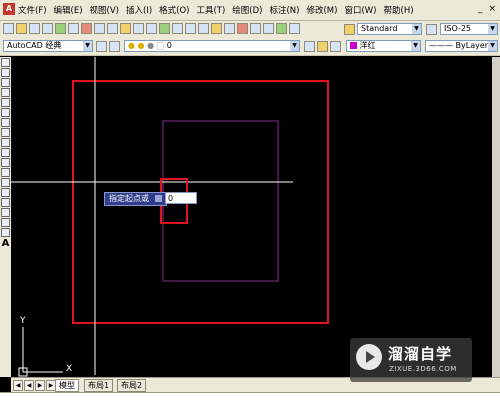  I want to click on workspace-settings-icon, so click(101, 46).